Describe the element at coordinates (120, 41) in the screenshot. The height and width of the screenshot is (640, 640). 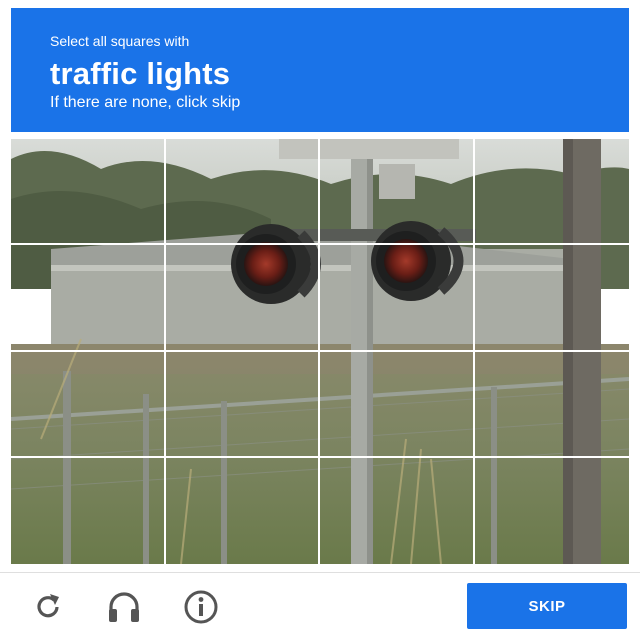
I see `instruction-text: Select all squares with` at that location.